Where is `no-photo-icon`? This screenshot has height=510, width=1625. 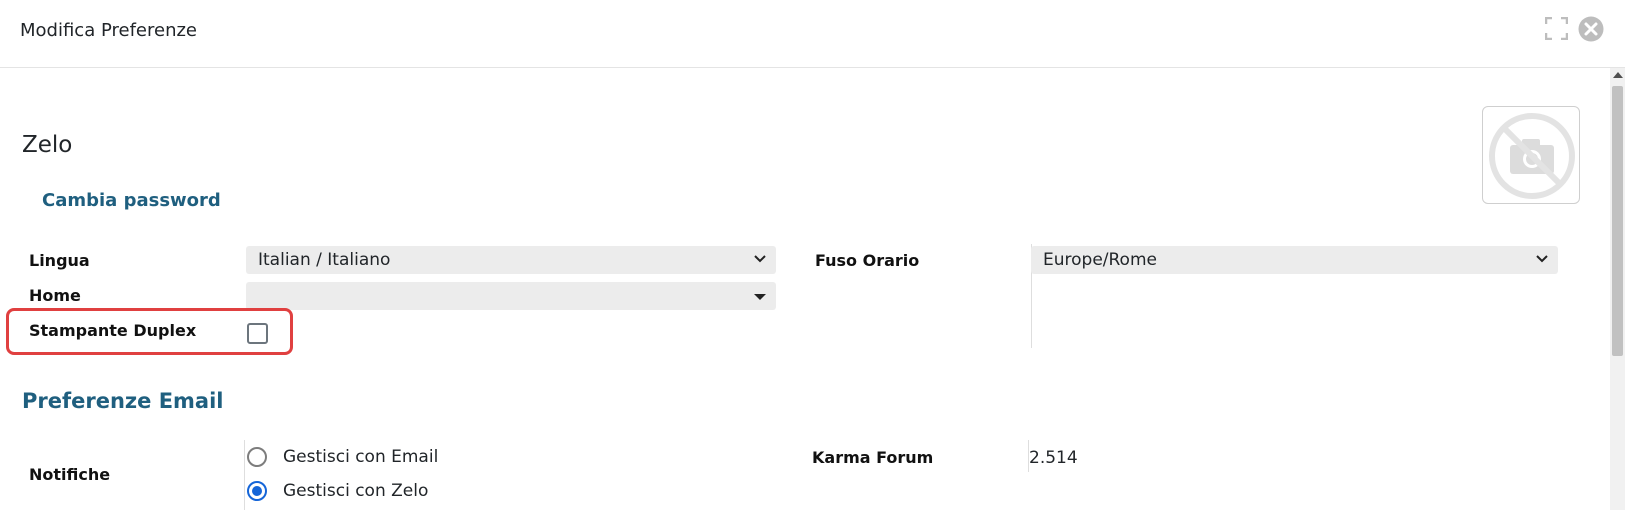 no-photo-icon is located at coordinates (1532, 156).